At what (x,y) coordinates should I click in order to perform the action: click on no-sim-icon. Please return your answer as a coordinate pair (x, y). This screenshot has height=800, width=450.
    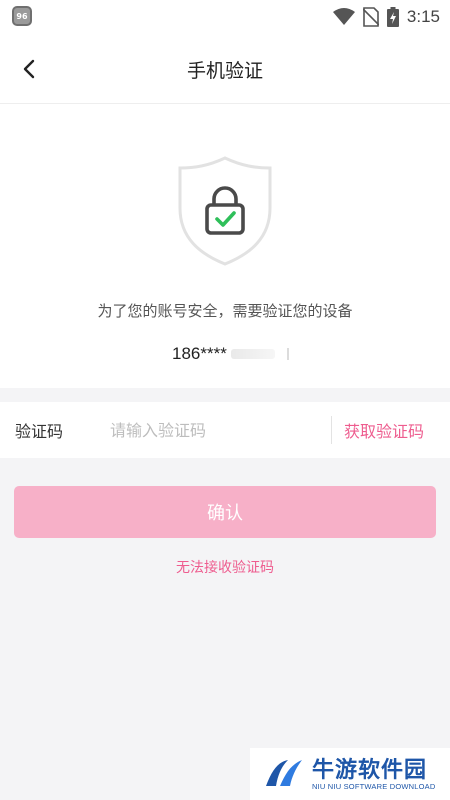
    Looking at the image, I should click on (370, 17).